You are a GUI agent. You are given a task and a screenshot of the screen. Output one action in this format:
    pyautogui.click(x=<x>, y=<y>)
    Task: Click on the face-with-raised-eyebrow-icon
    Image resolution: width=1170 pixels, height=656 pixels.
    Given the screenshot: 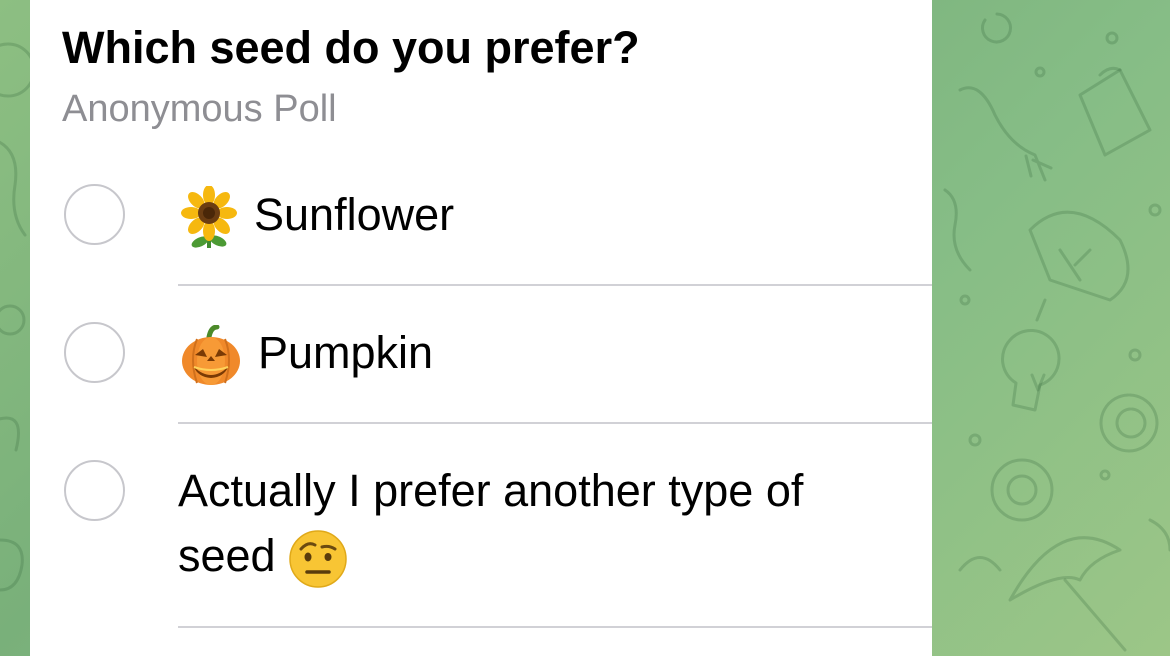 What is the action you would take?
    pyautogui.click(x=317, y=559)
    